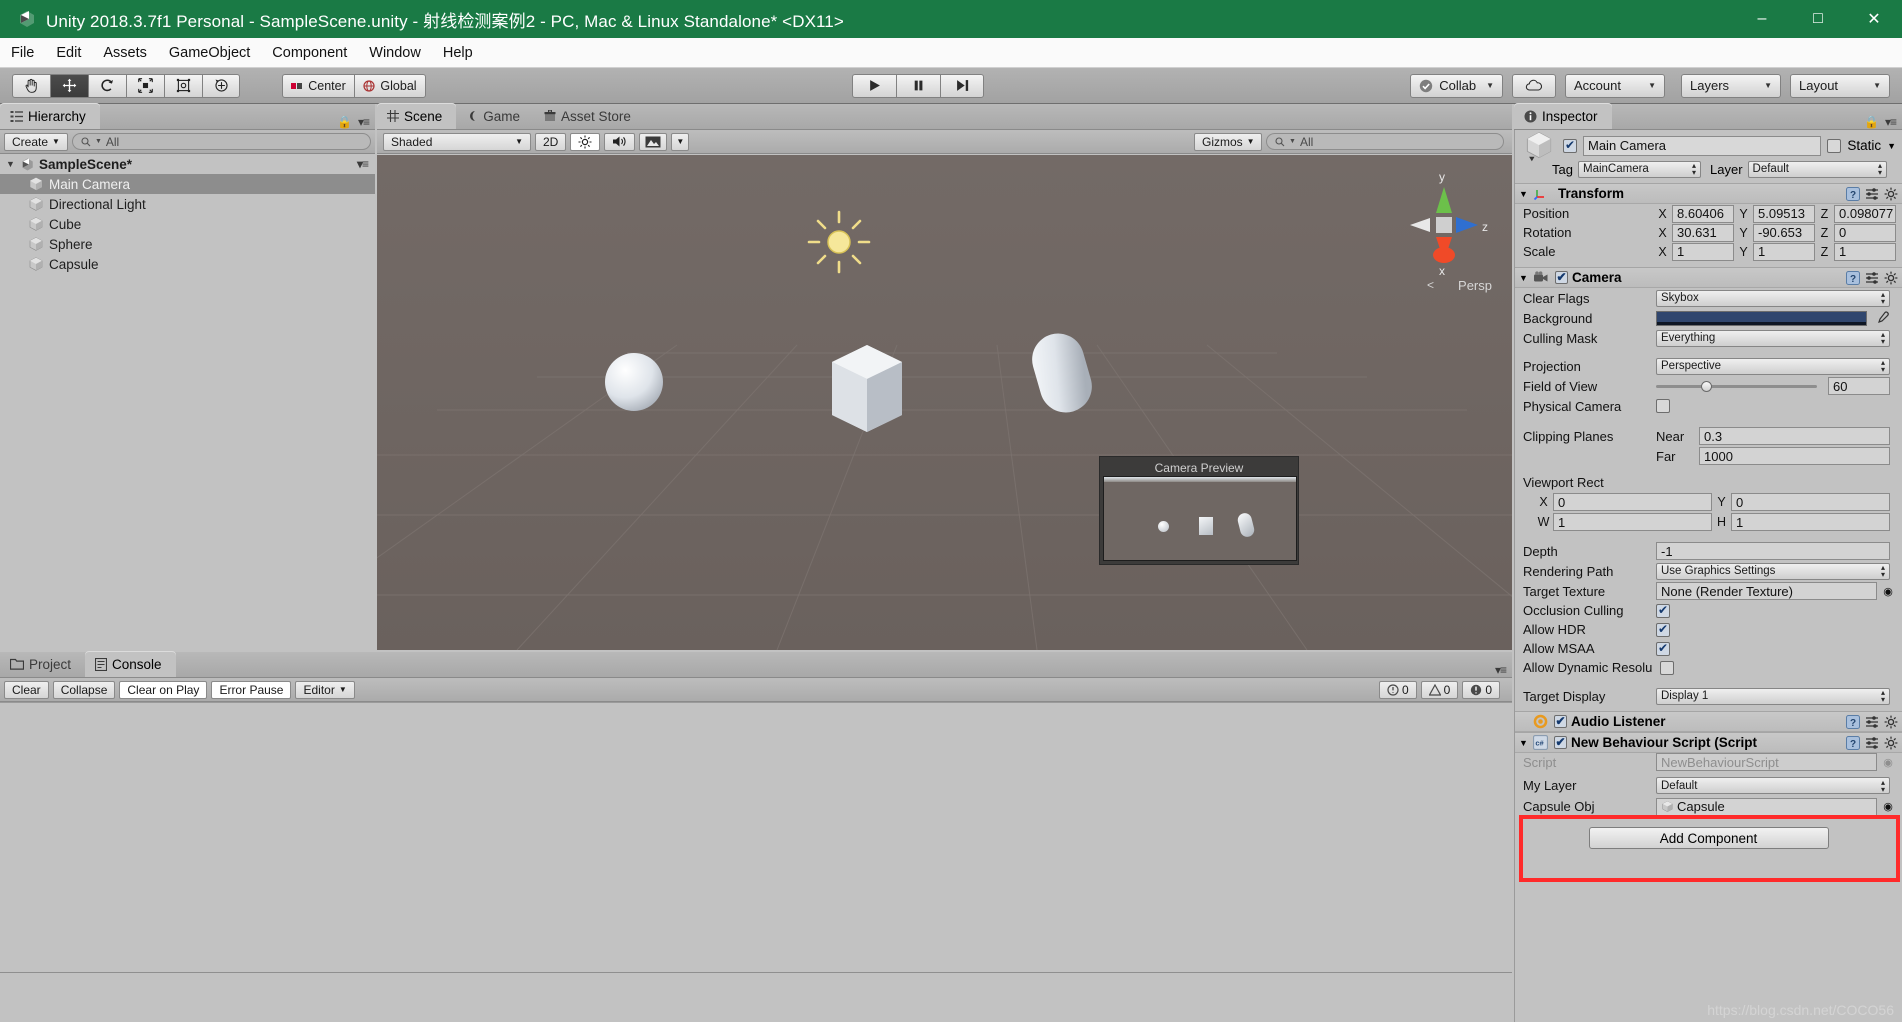  I want to click on gizmos-dropdown: Gizmos ▼, so click(1228, 141).